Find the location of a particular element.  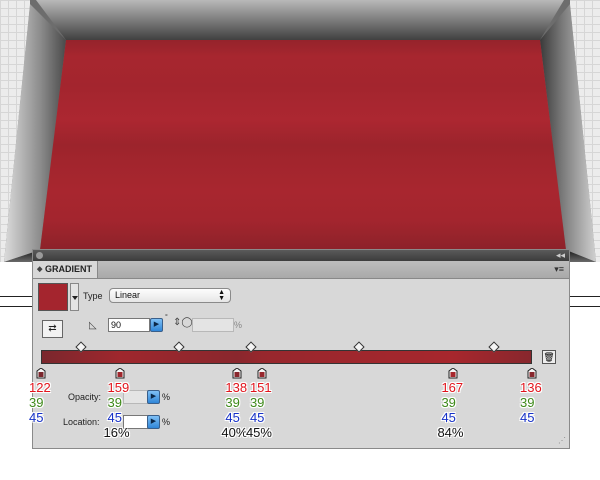

chevron-updown-icon: ▲ ▼ is located at coordinates (221, 295).